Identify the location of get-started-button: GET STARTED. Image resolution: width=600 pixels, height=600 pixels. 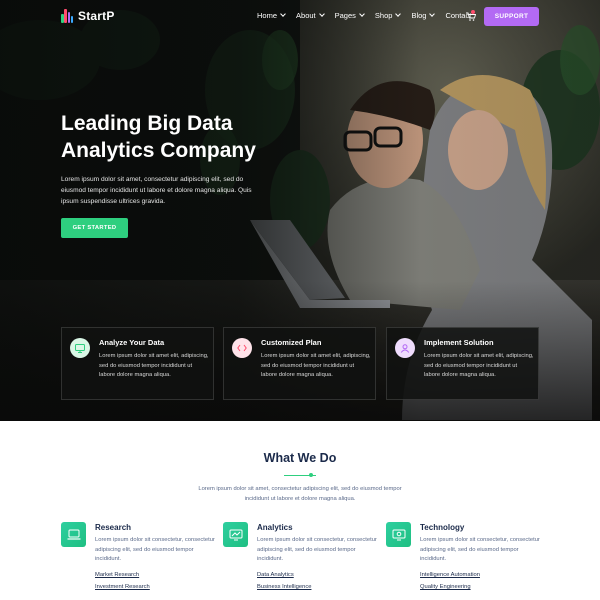
(94, 228).